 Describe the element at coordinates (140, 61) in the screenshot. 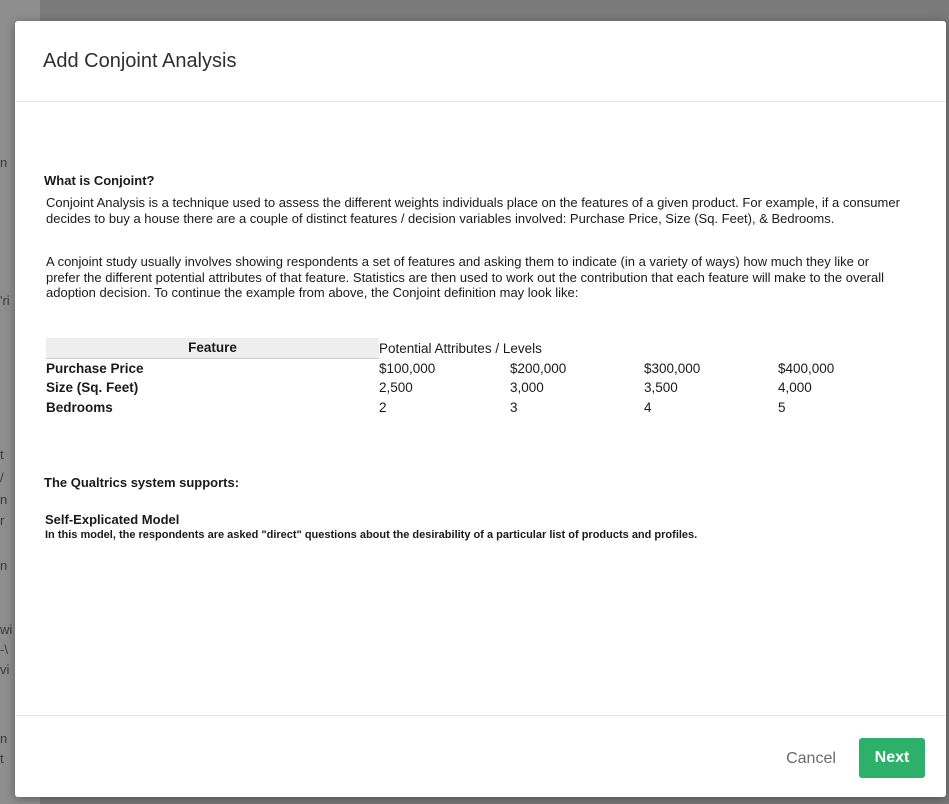

I see `modal-title: Add Conjoint Analysis` at that location.